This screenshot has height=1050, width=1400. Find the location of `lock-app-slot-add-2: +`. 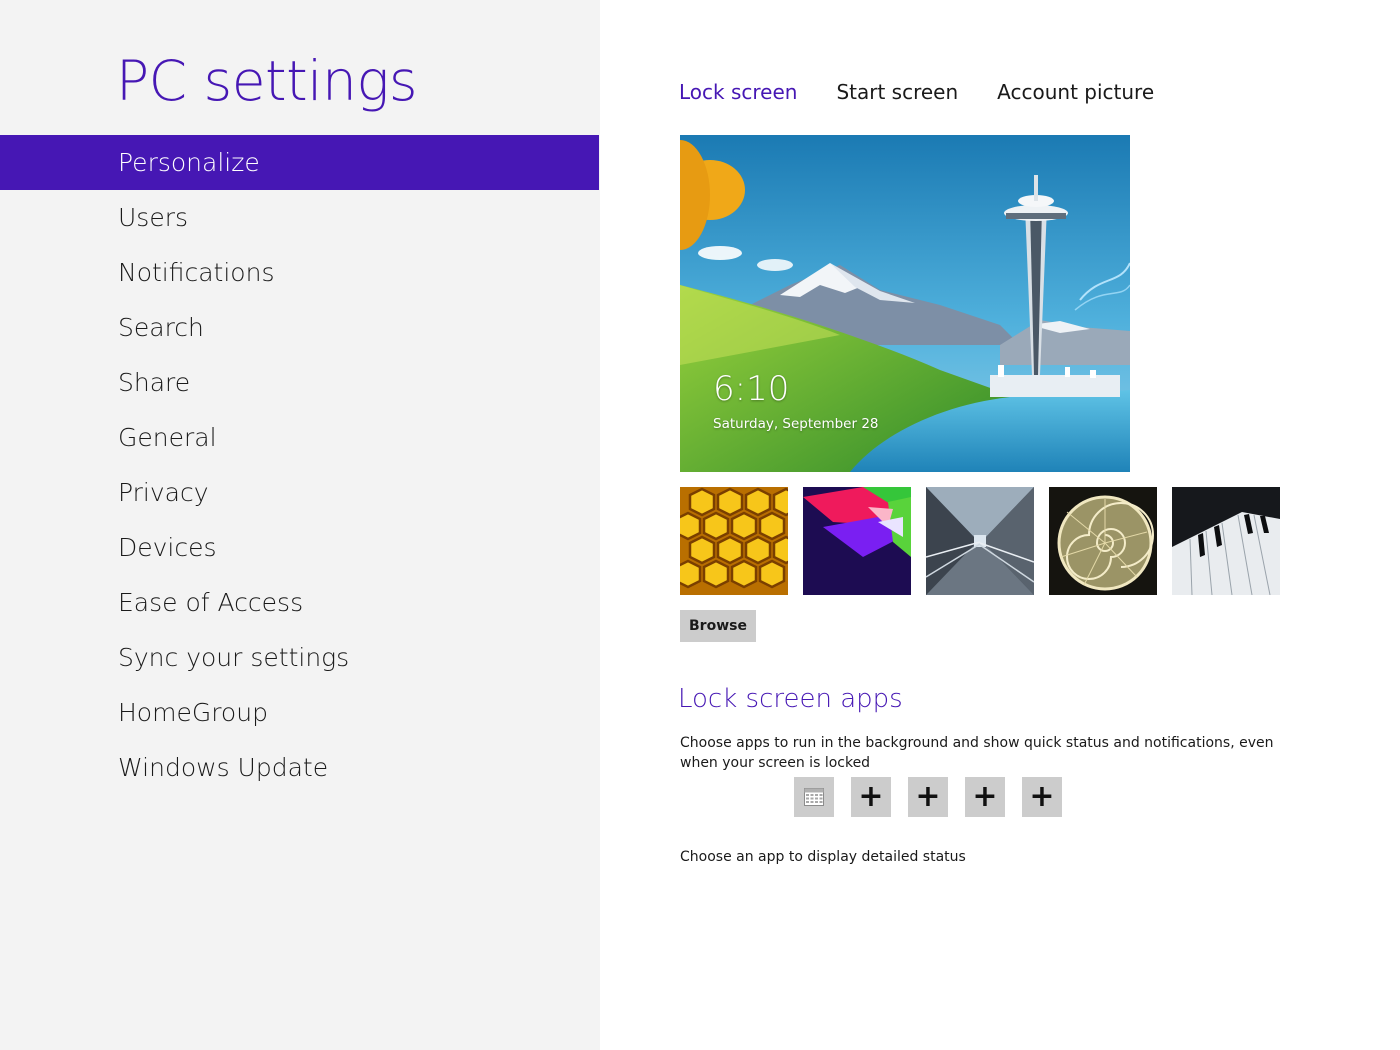

lock-app-slot-add-2: + is located at coordinates (928, 797).